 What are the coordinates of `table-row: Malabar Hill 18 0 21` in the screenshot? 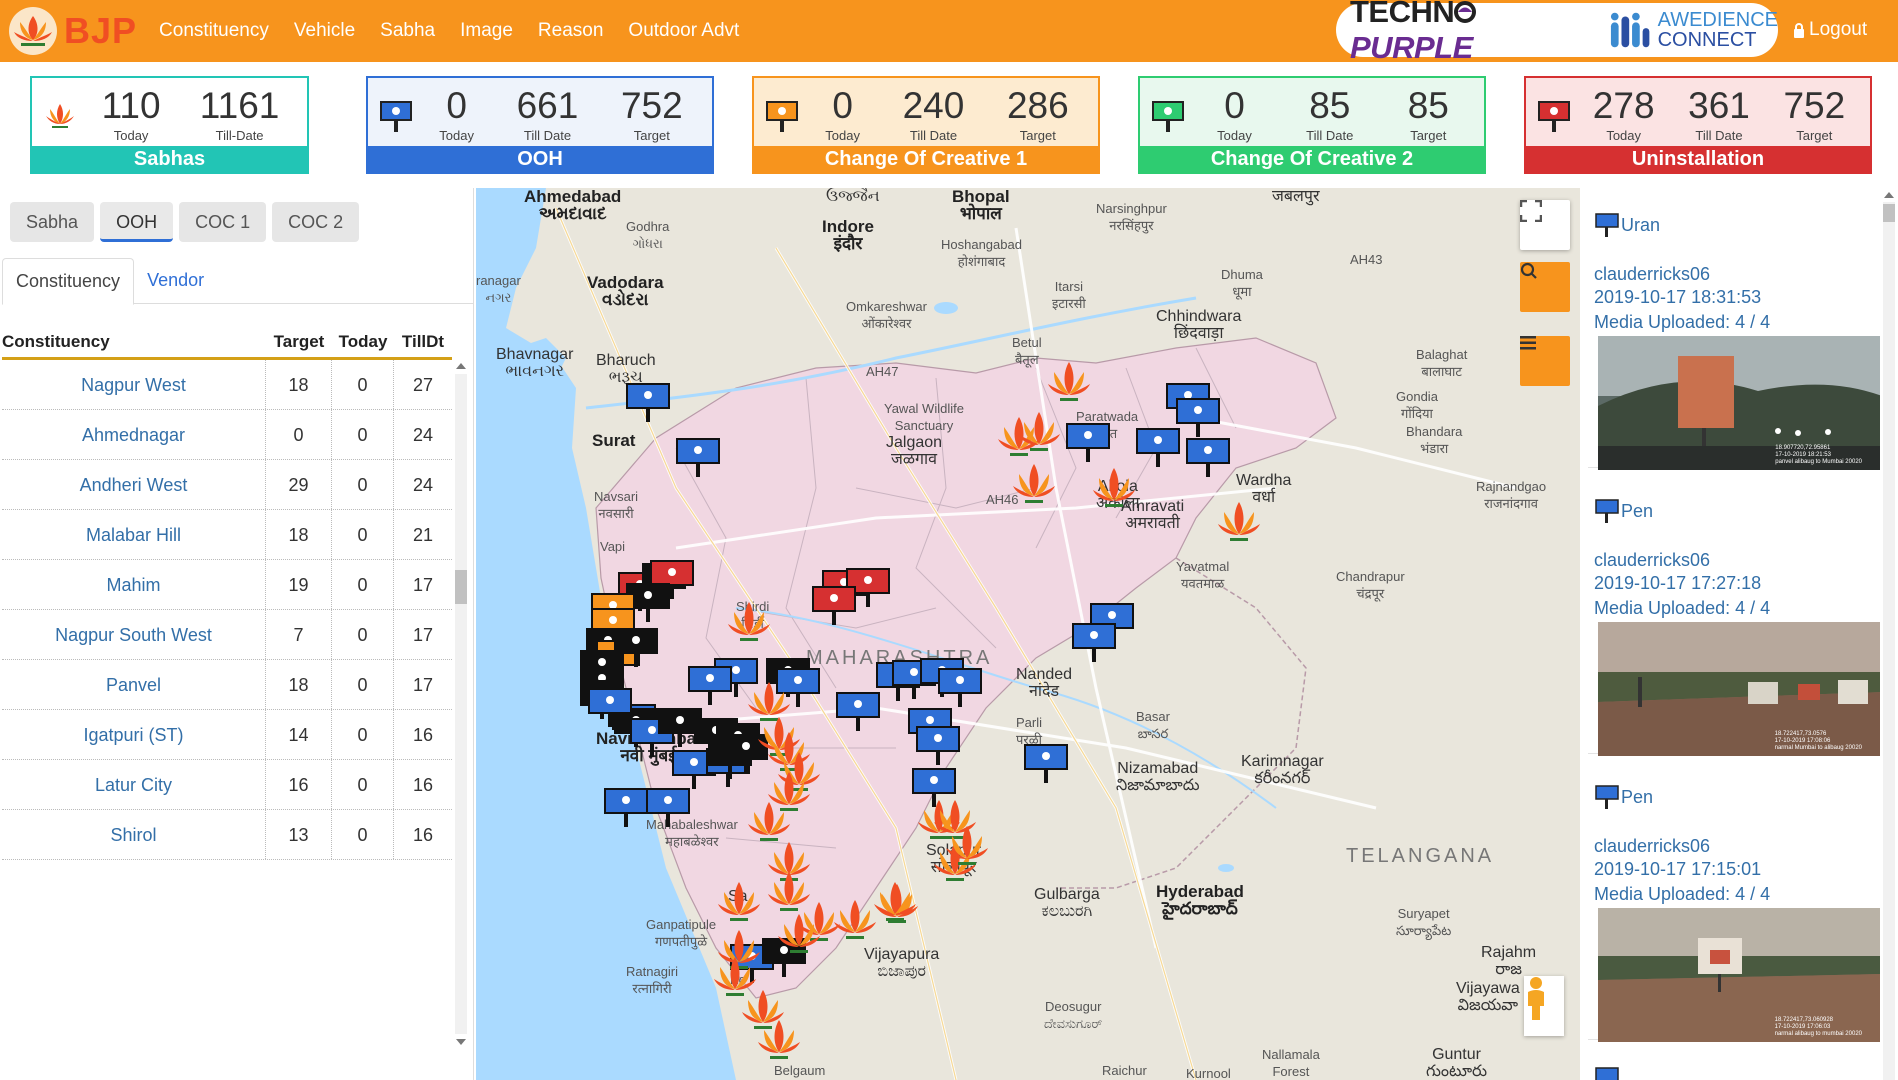 It's located at (227, 535).